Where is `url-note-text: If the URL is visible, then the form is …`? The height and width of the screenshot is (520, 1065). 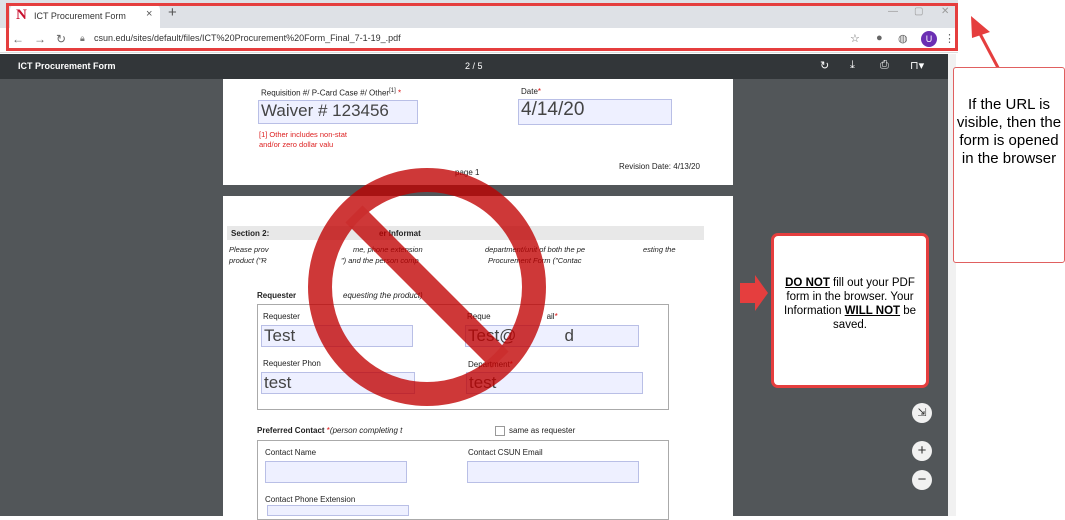 url-note-text: If the URL is visible, then the form is … is located at coordinates (1009, 131).